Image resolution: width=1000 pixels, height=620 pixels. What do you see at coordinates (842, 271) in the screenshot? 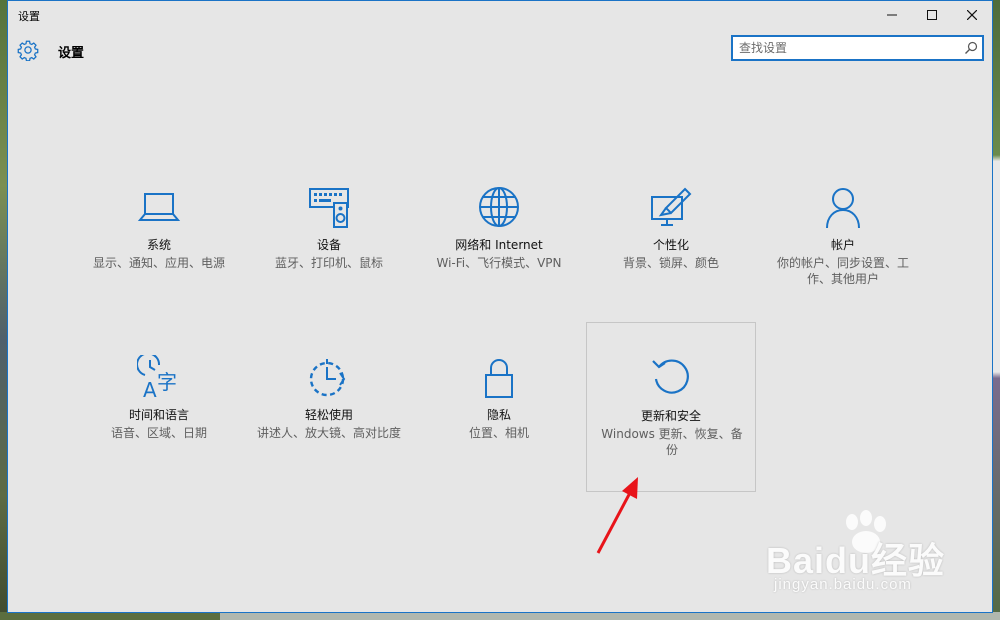
I see `tile-accounts-desc: 你的帐户、同步设置、工作、其他用户` at bounding box center [842, 271].